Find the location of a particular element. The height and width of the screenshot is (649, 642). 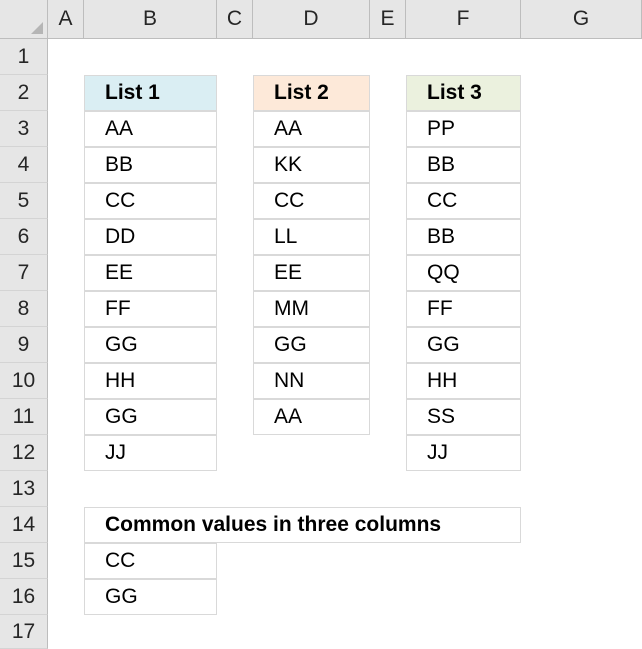

list3-cell: FF is located at coordinates (463, 309).